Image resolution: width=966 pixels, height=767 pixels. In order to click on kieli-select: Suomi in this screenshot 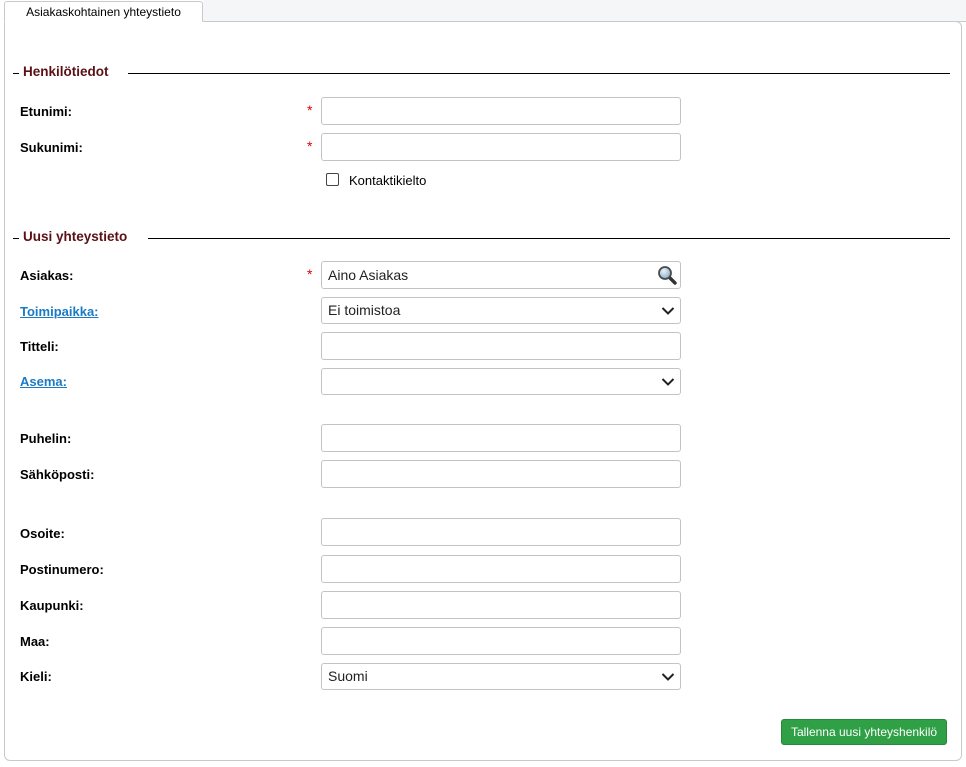, I will do `click(501, 676)`.